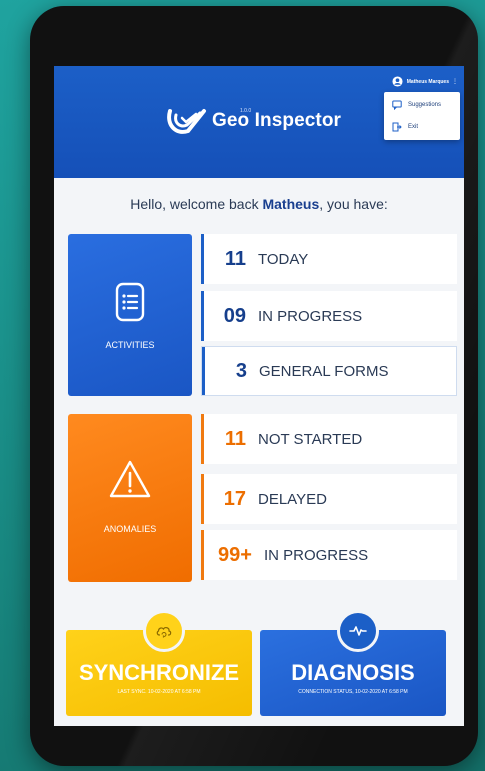 This screenshot has width=485, height=771. Describe the element at coordinates (186, 121) in the screenshot. I see `geo-inspector-logo-icon` at that location.